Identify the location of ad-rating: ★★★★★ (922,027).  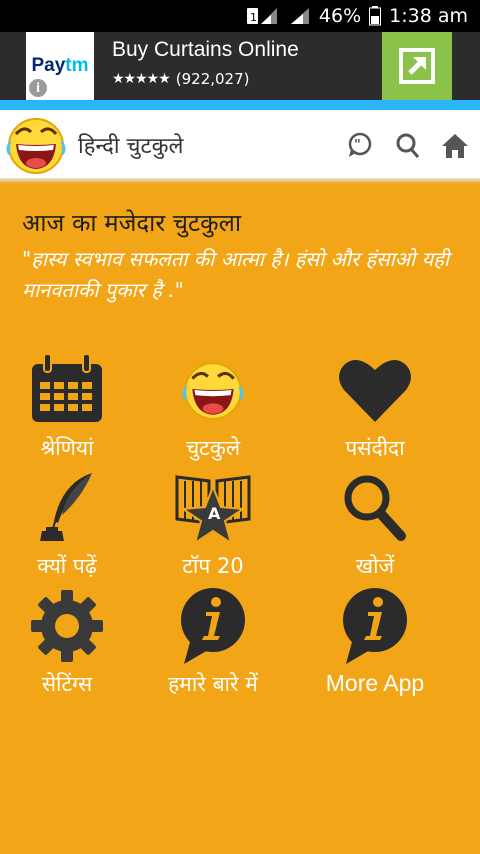
(181, 79).